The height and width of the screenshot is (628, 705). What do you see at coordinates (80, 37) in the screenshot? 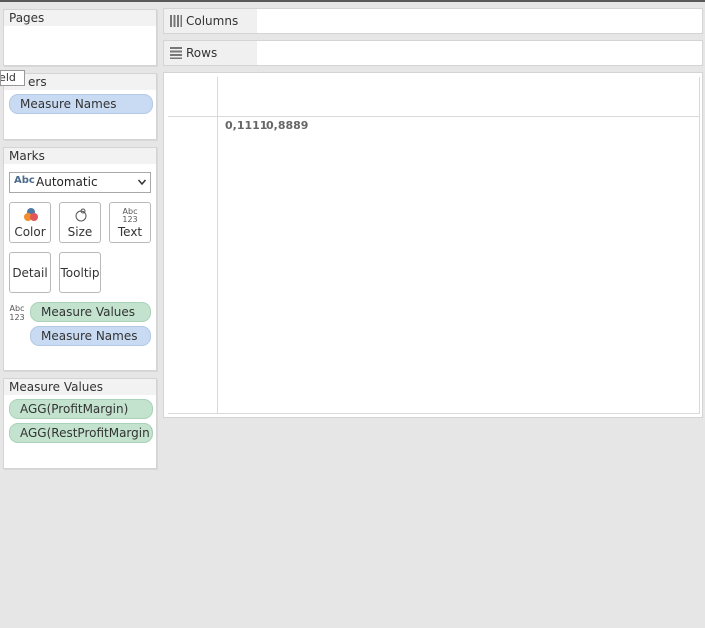
I see `pages-card: Pages` at bounding box center [80, 37].